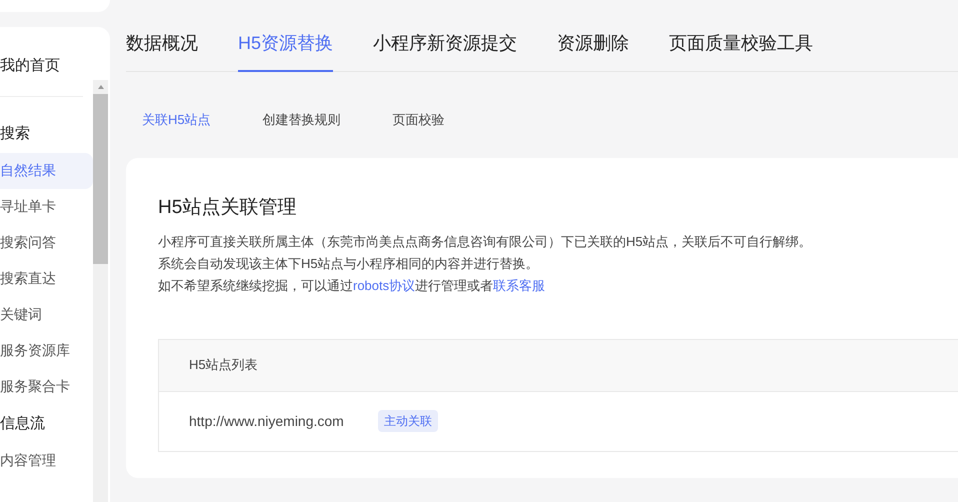 The height and width of the screenshot is (502, 958). Describe the element at coordinates (46, 206) in the screenshot. I see `sidebar-item: 寻址单卡` at that location.